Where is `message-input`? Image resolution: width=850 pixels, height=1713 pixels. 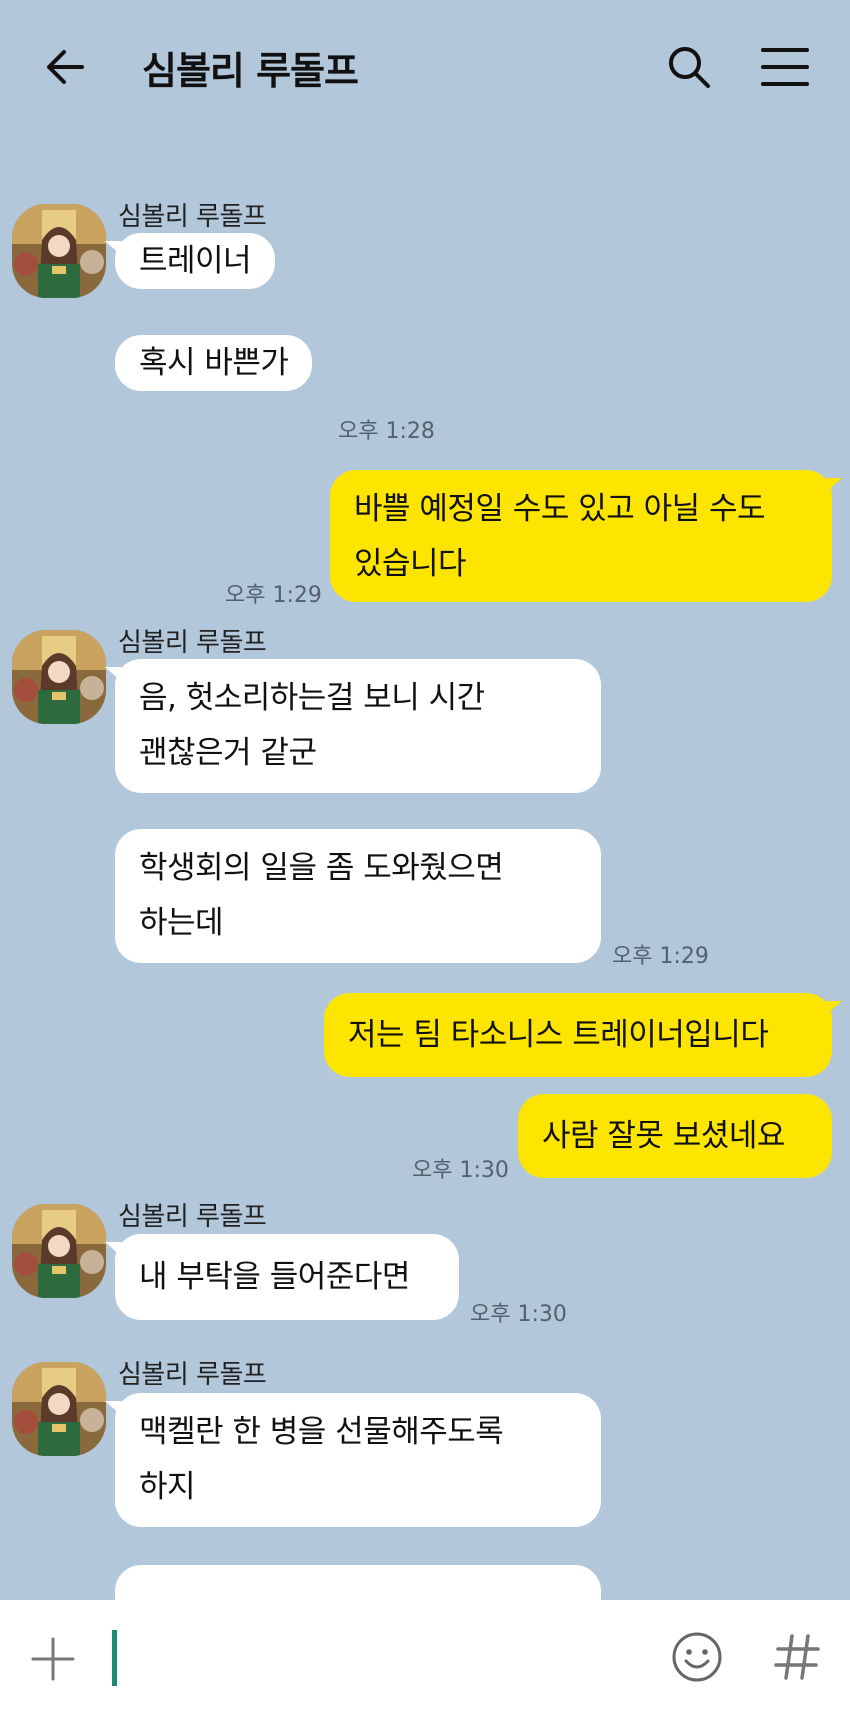 message-input is located at coordinates (372, 1658).